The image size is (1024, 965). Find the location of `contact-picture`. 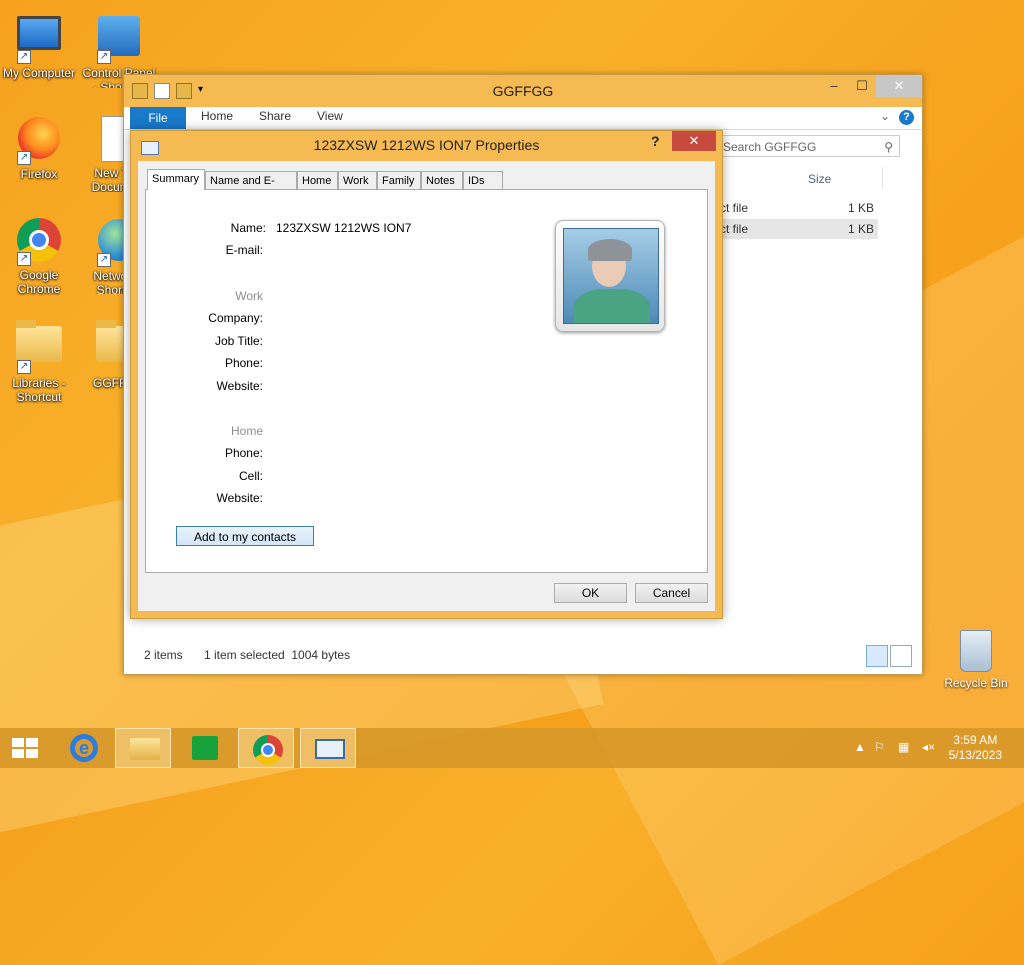

contact-picture is located at coordinates (610, 276).